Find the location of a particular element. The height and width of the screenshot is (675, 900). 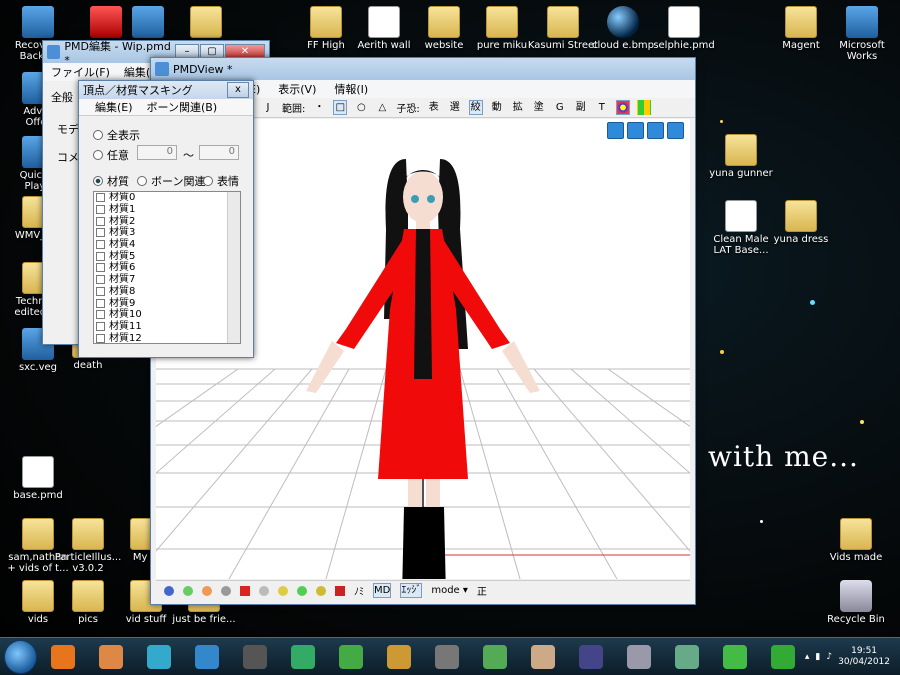

material-item: 材質2 is located at coordinates (167, 221).